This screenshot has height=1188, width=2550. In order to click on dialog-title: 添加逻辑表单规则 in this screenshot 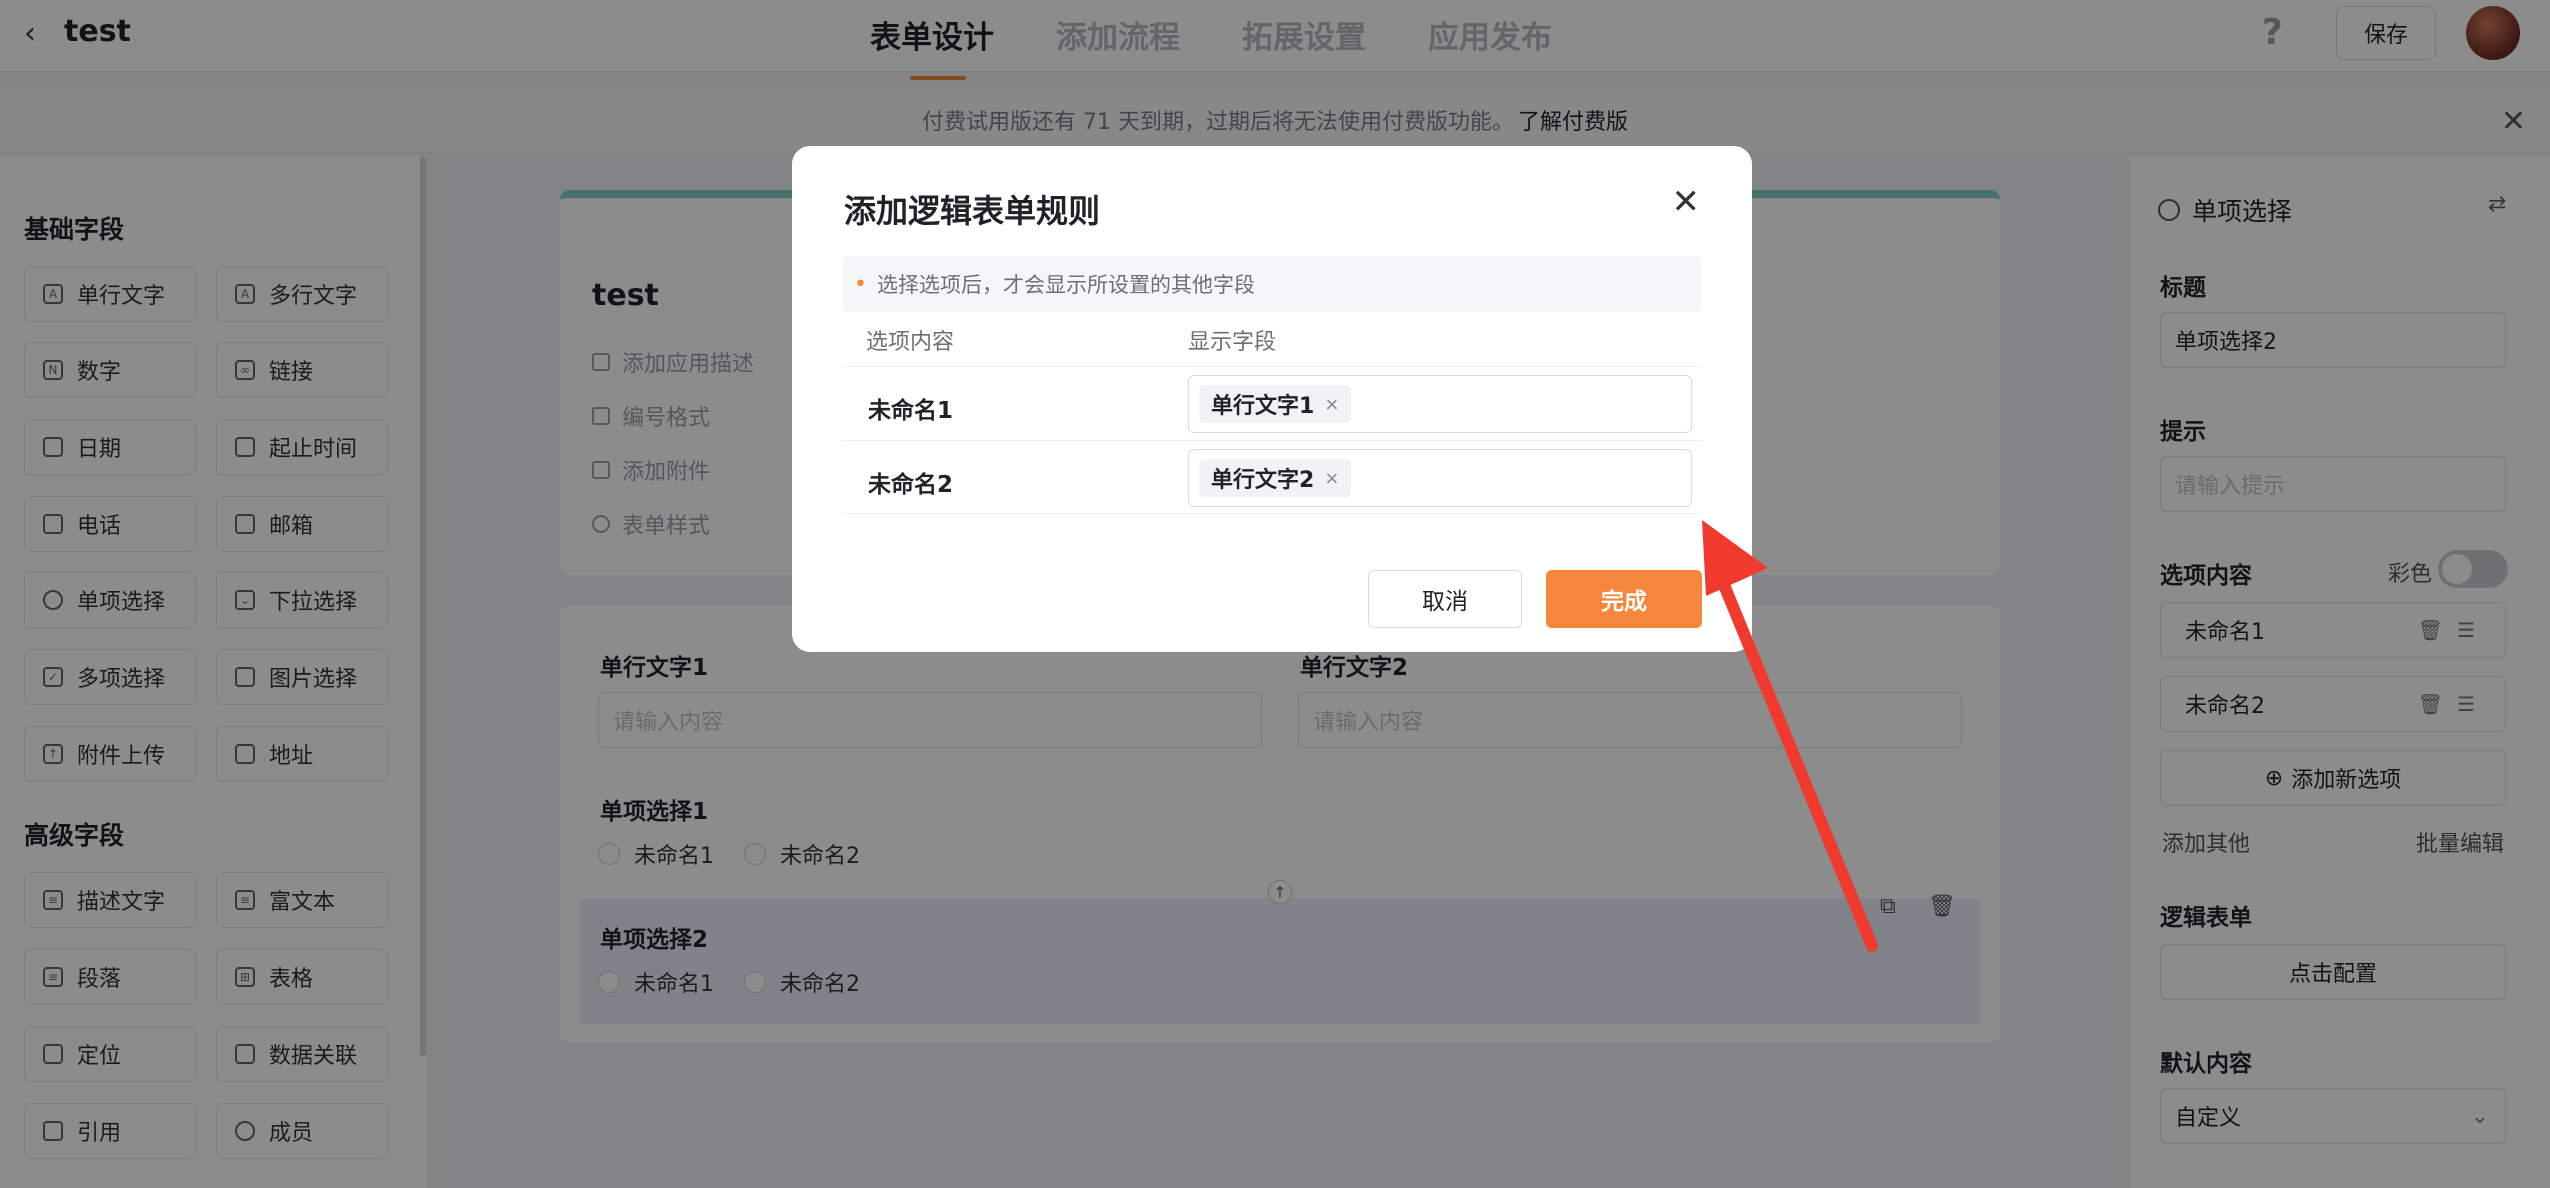, I will do `click(972, 211)`.